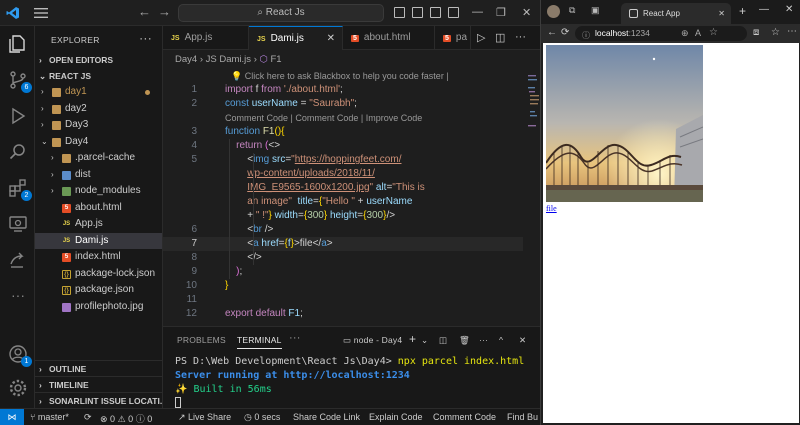  Describe the element at coordinates (262, 417) in the screenshot. I see `timer-indicator: ◷ 0 secs` at that location.